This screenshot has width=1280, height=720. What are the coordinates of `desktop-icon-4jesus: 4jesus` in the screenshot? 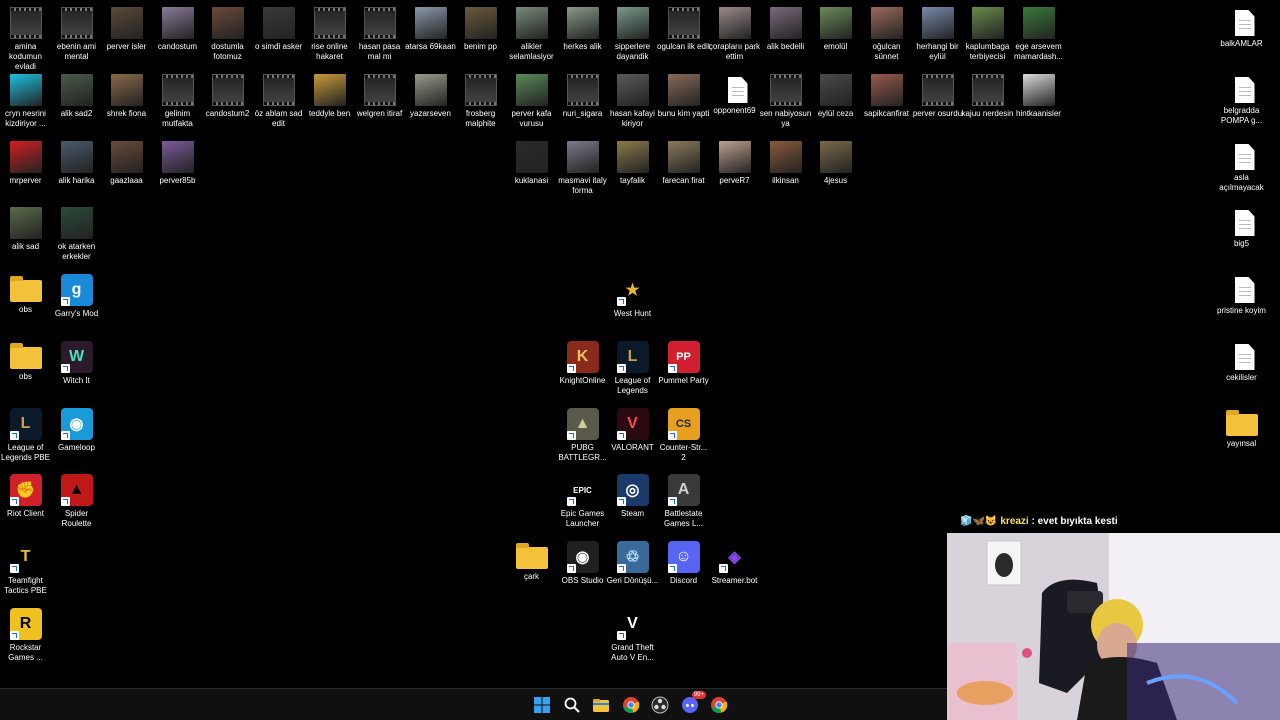 It's located at (835, 172).